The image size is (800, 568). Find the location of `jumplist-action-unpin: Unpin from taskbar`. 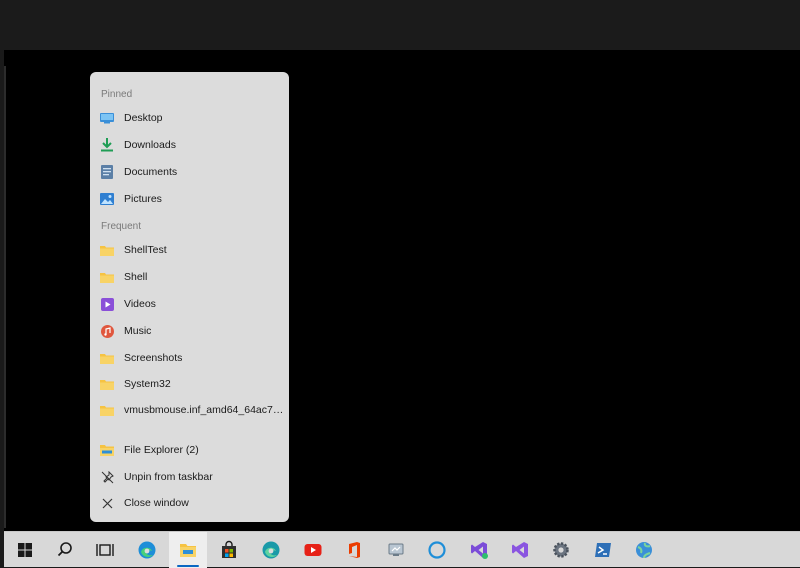

jumplist-action-unpin: Unpin from taskbar is located at coordinates (189, 477).